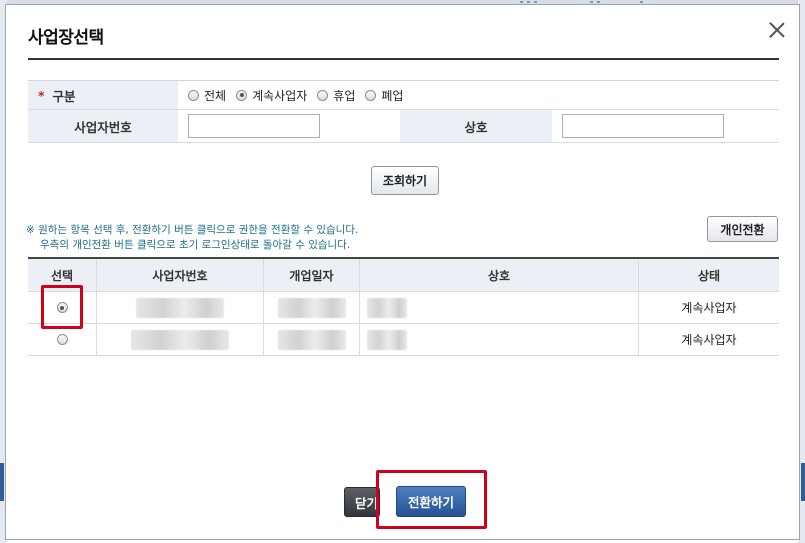 The width and height of the screenshot is (805, 543). Describe the element at coordinates (215, 95) in the screenshot. I see `option-label: 전체` at that location.